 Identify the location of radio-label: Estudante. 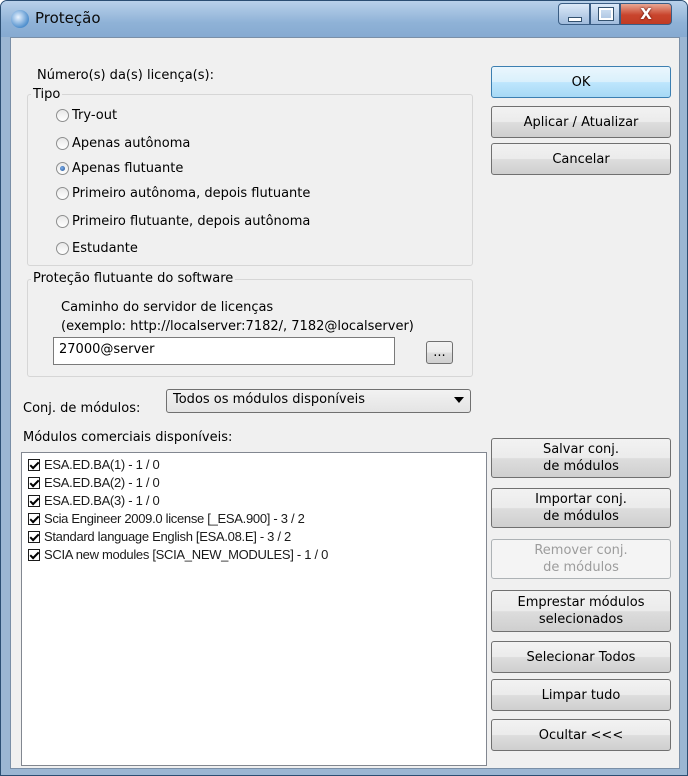
(105, 248).